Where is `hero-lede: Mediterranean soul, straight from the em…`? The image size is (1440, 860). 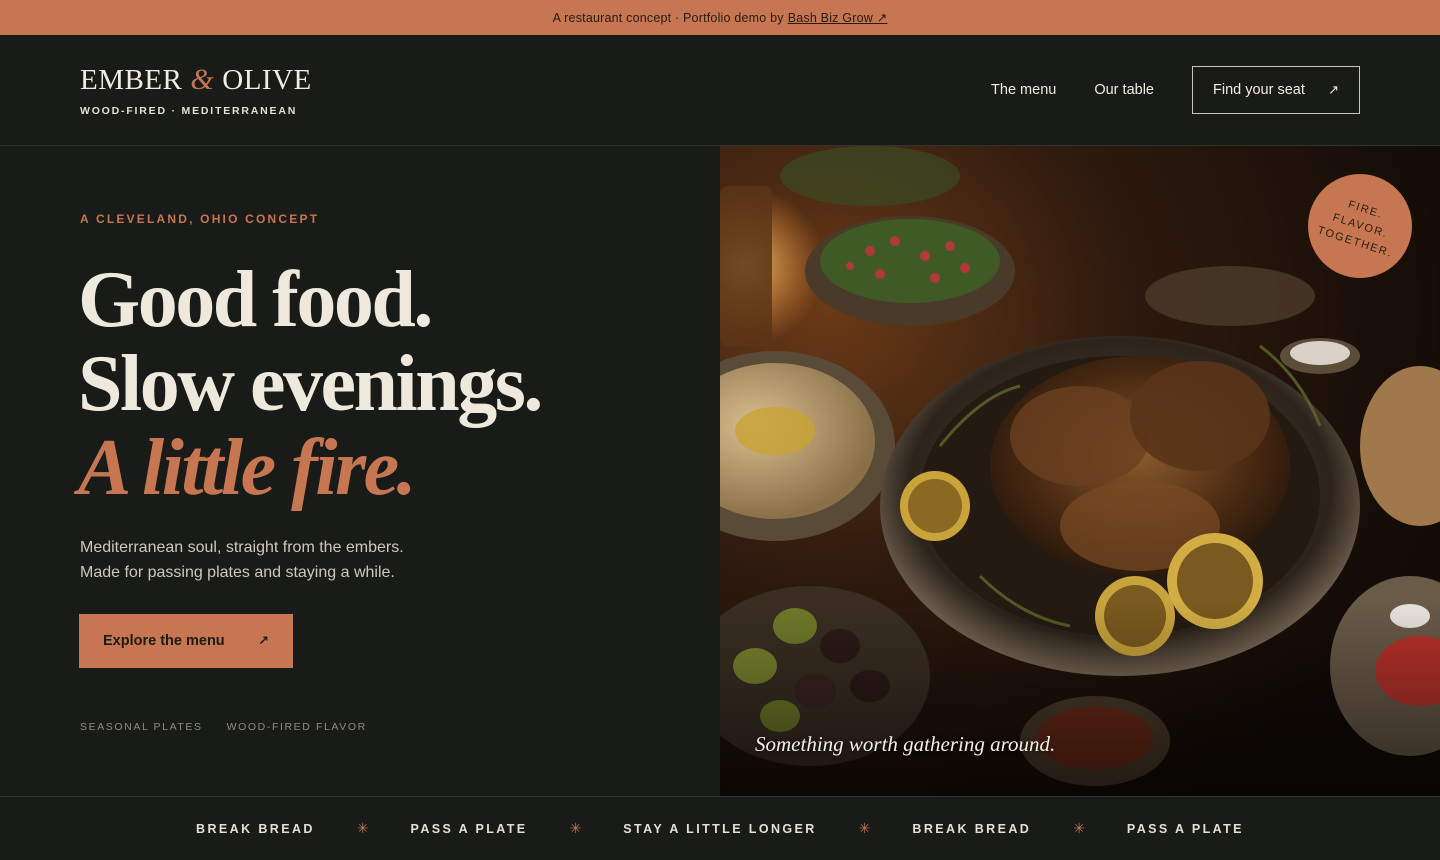 hero-lede: Mediterranean soul, straight from the em… is located at coordinates (242, 560).